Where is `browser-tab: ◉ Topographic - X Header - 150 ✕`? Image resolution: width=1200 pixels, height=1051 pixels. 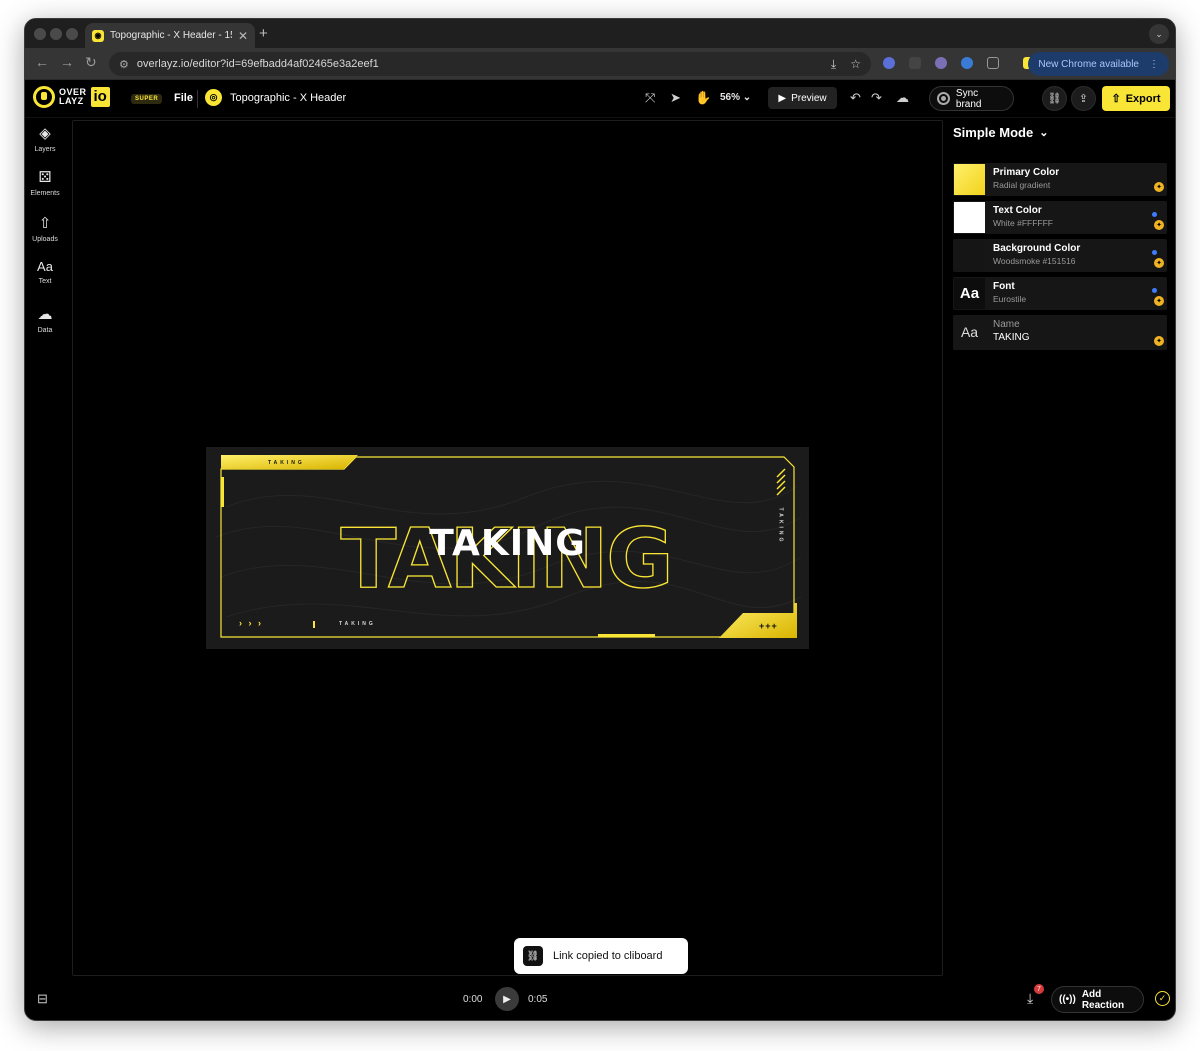
browser-tab: ◉ Topographic - X Header - 150 ✕ is located at coordinates (170, 35).